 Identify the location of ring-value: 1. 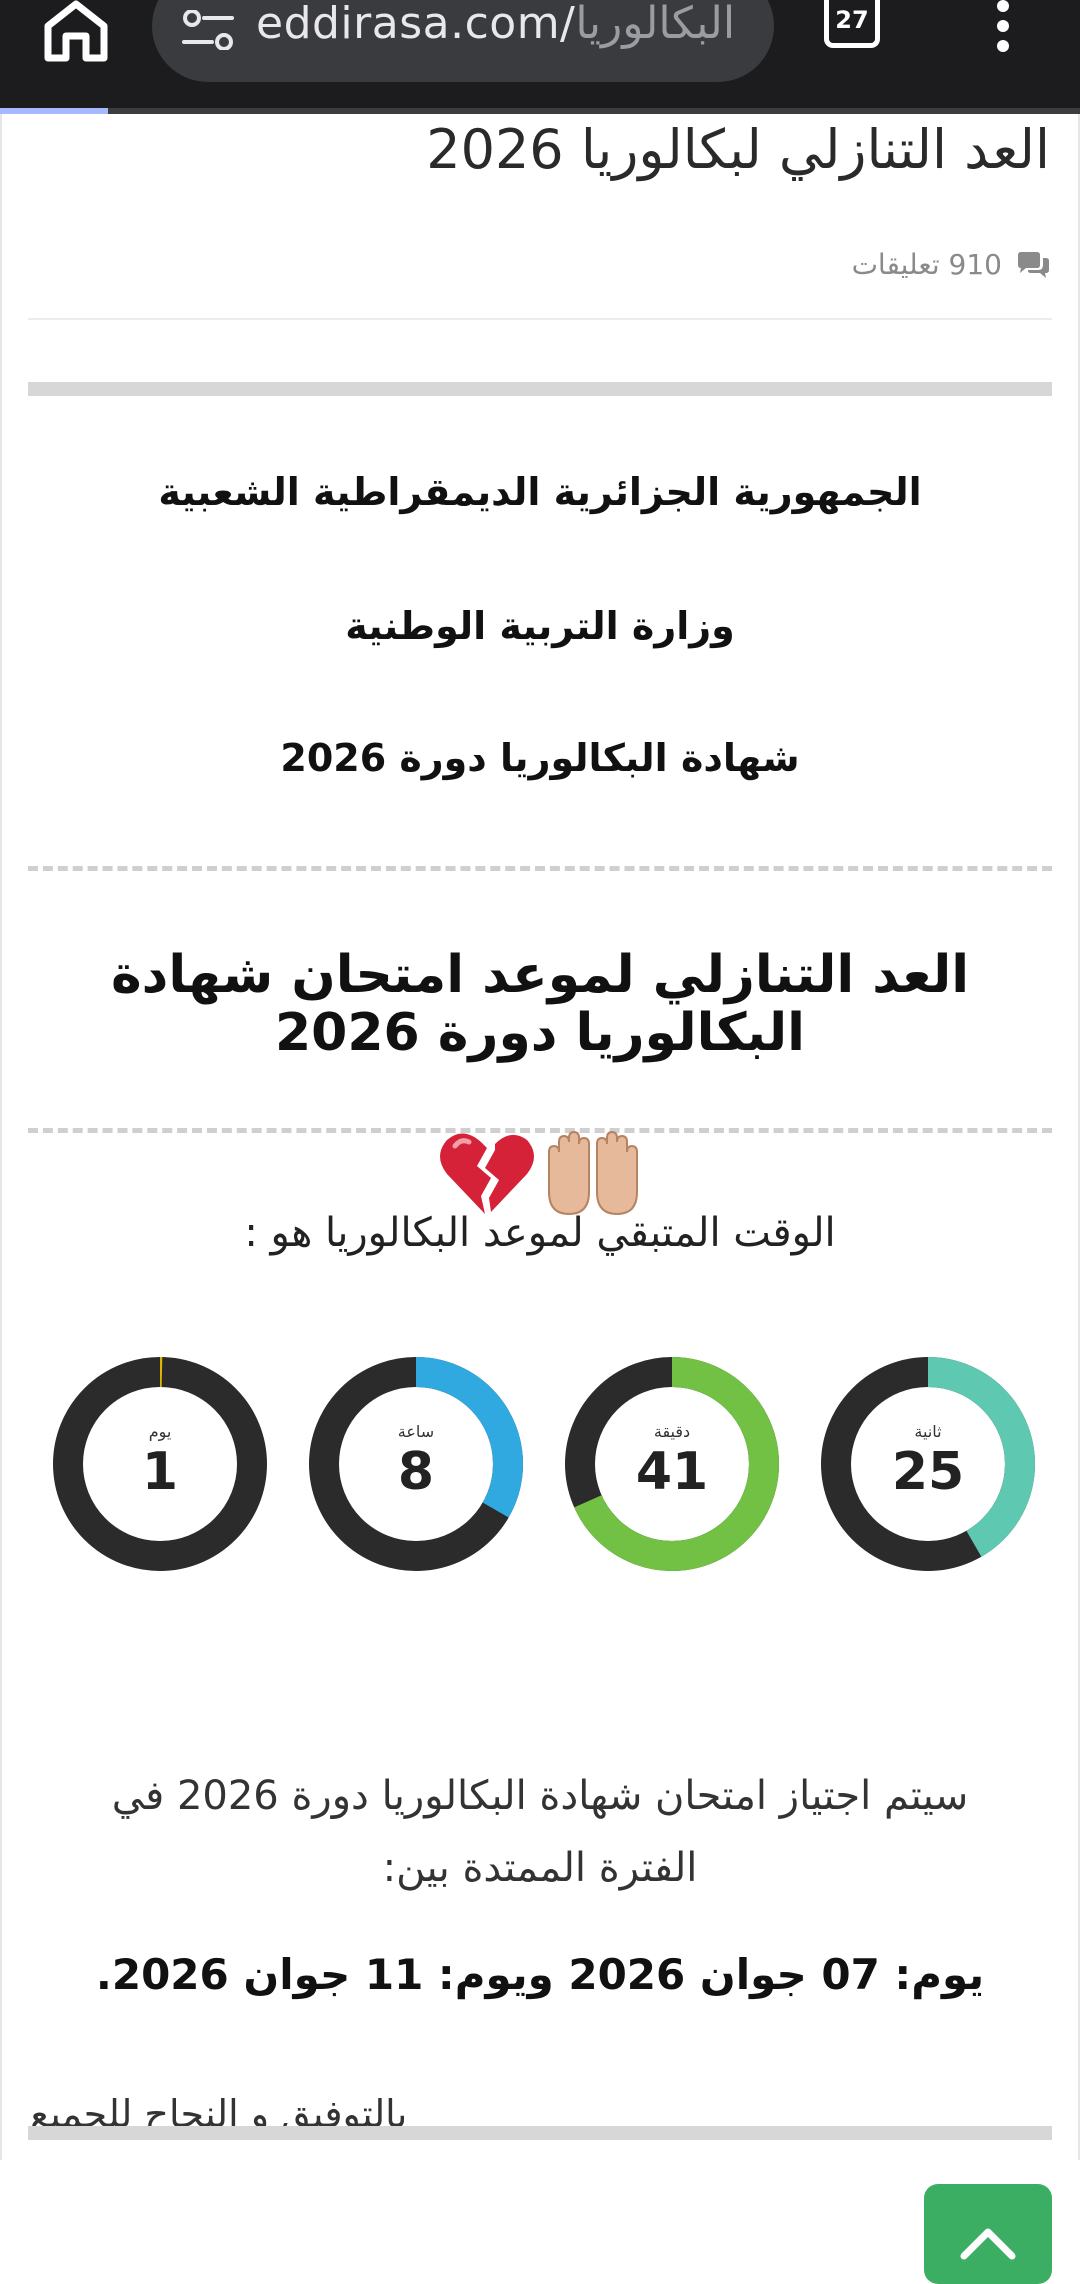
(160, 1472).